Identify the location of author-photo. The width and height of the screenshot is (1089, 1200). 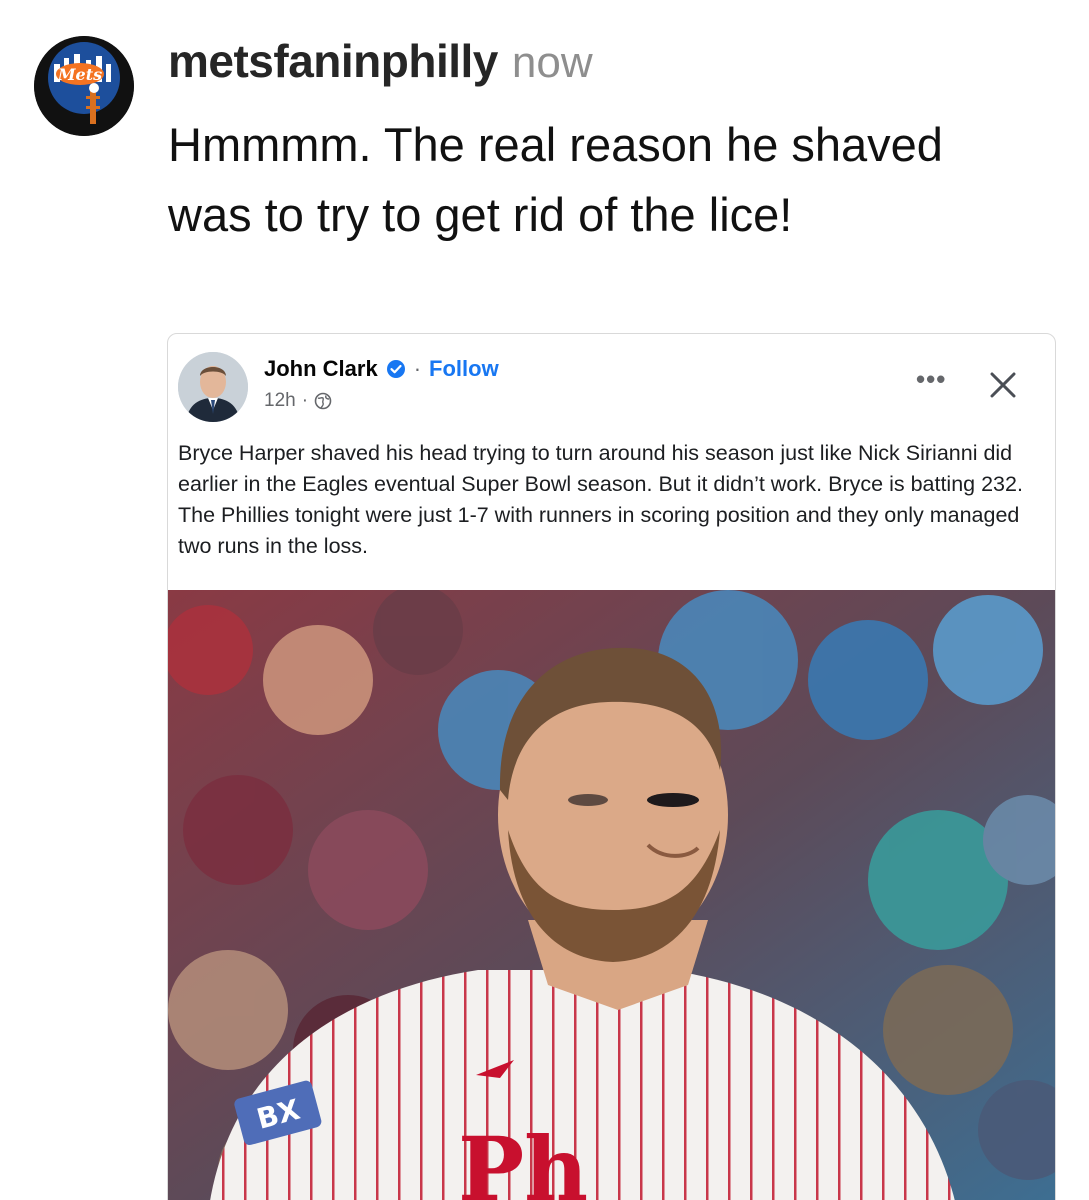
(213, 387).